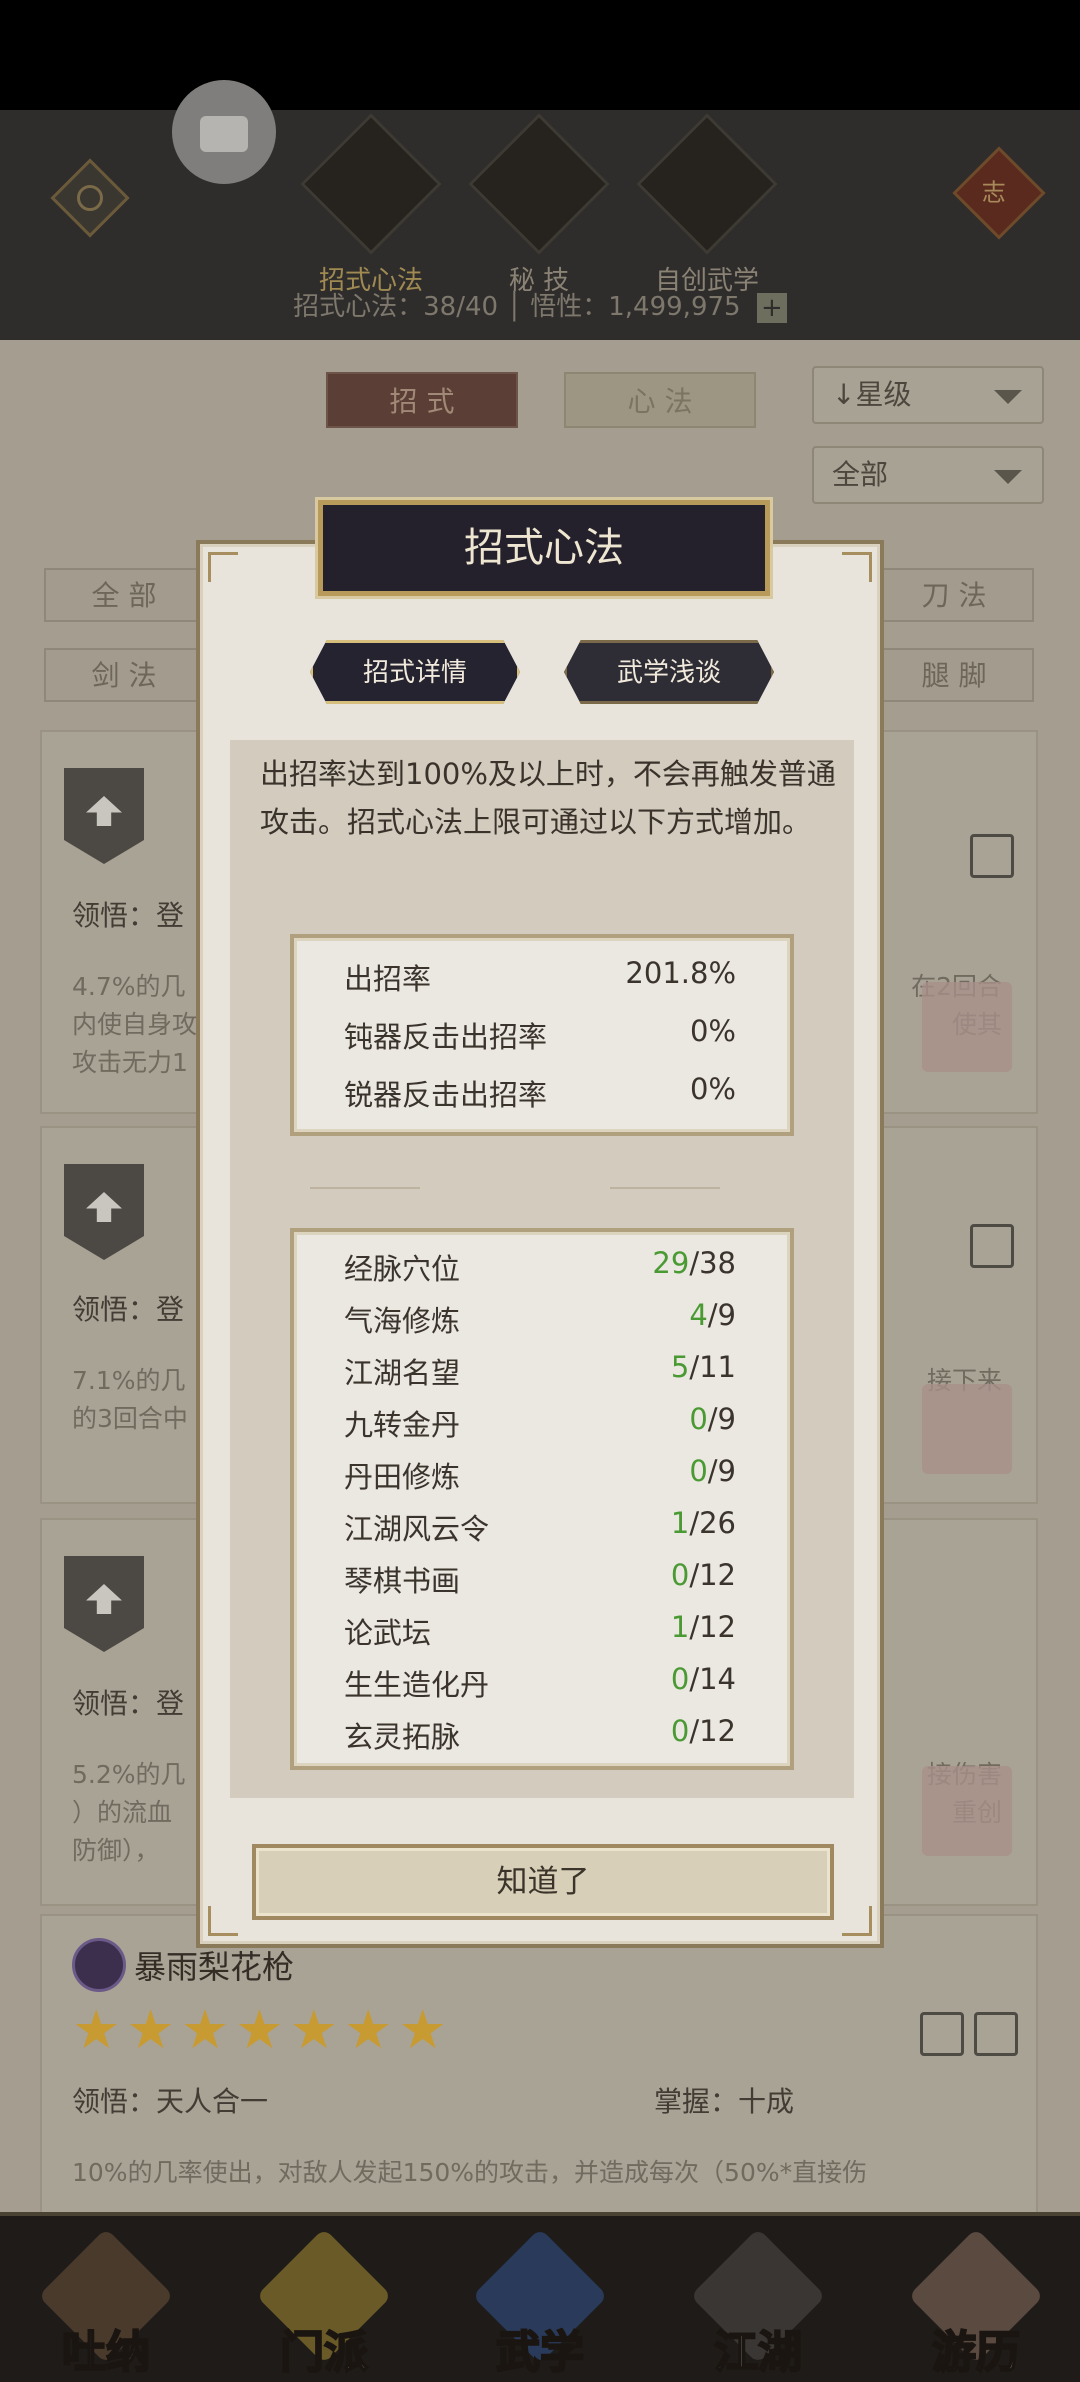  What do you see at coordinates (542, 1188) in the screenshot?
I see `ornamental-divider` at bounding box center [542, 1188].